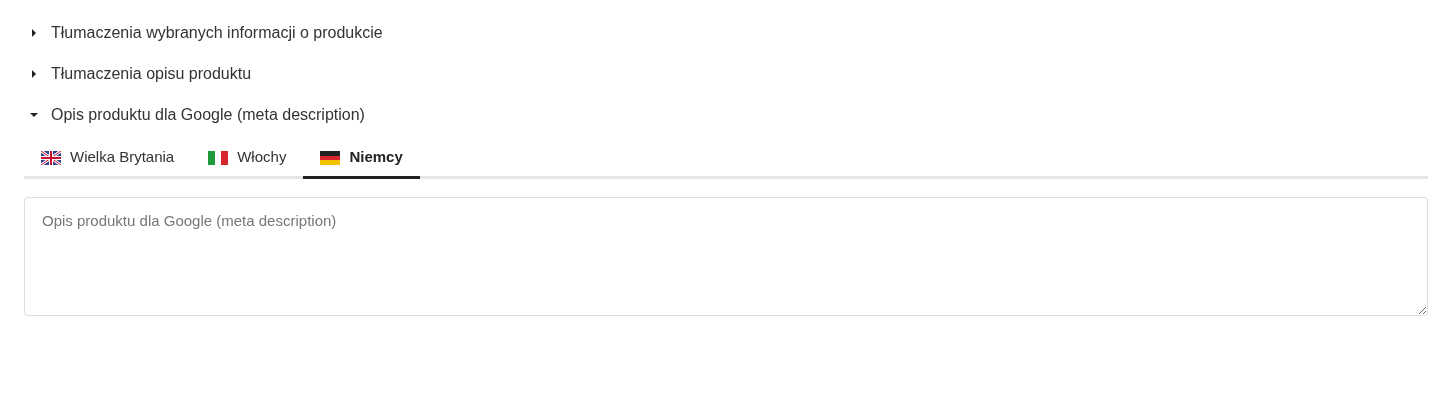 This screenshot has width=1455, height=417. Describe the element at coordinates (138, 73) in the screenshot. I see `section-toggle: Tłumaczenia opisu produktu` at that location.